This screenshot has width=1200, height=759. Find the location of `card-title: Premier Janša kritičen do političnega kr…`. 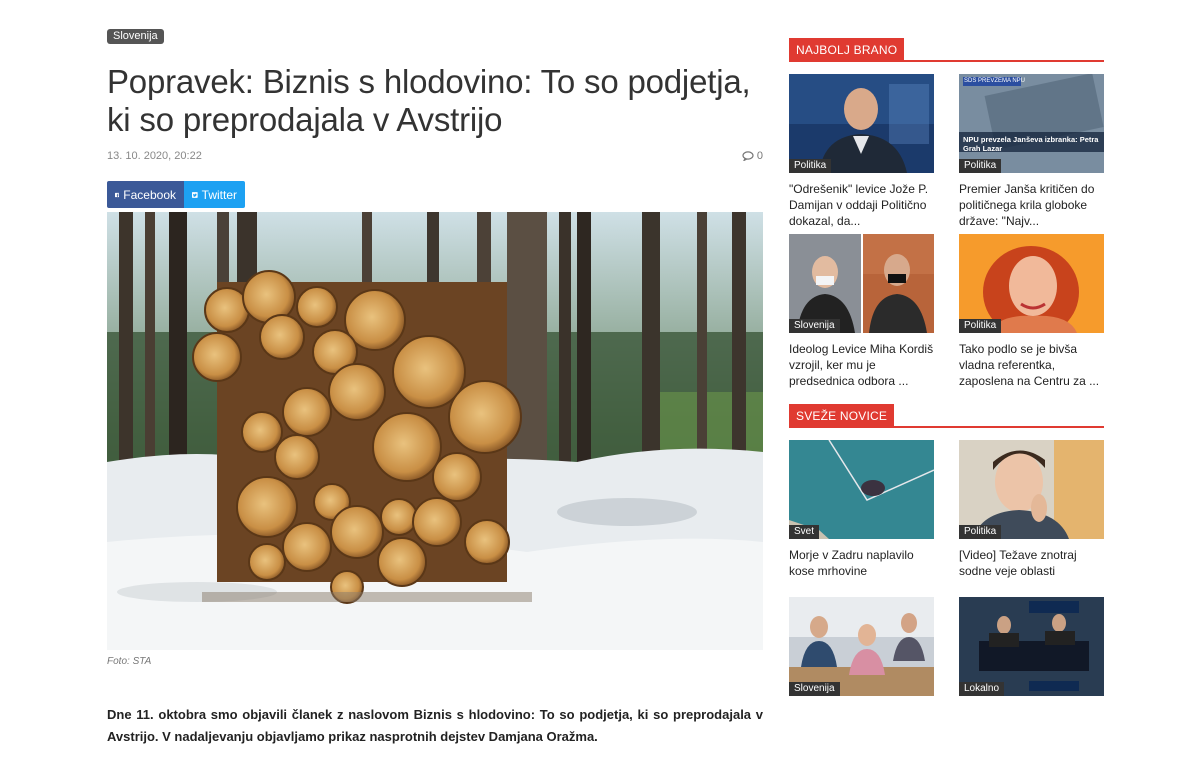

card-title: Premier Janša kritičen do političnega kr… is located at coordinates (1031, 205).